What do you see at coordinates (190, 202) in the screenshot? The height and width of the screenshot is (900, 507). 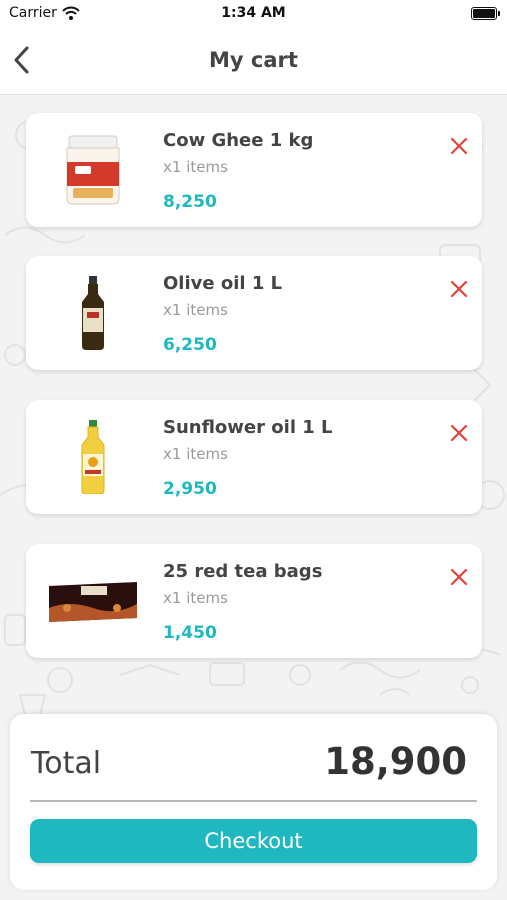 I see `item-price: 8,250` at bounding box center [190, 202].